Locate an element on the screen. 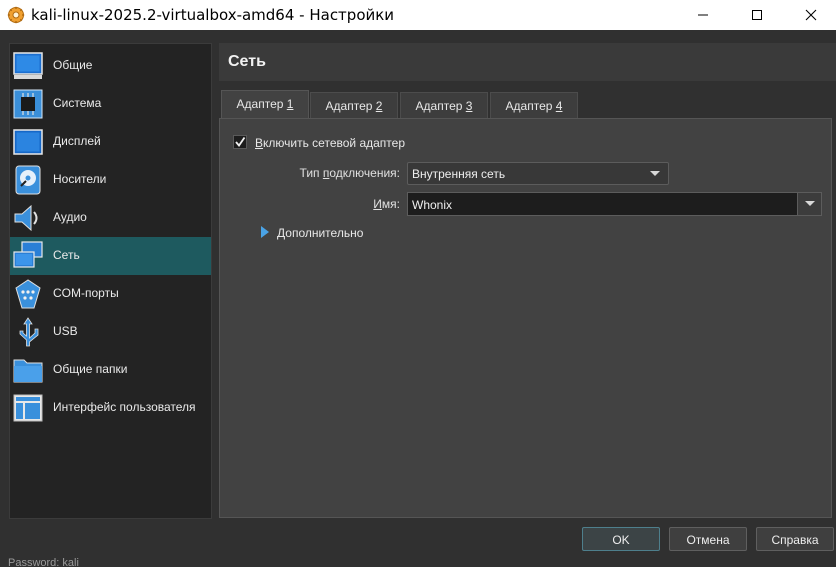 Image resolution: width=836 pixels, height=567 pixels. tab-label-accel: 4 is located at coordinates (559, 106).